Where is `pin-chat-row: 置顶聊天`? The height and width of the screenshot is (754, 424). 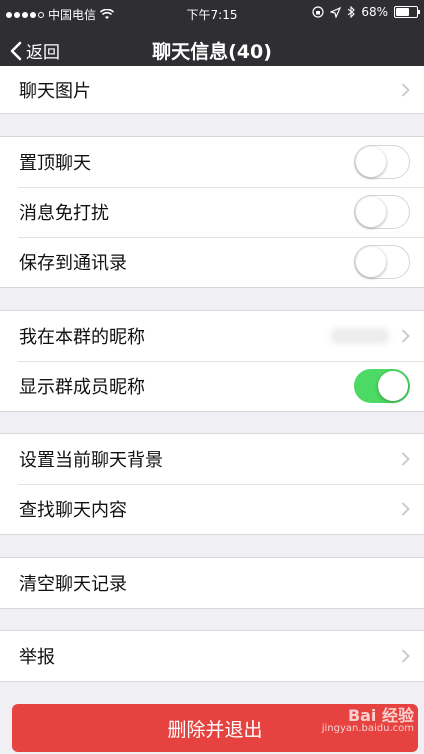
pin-chat-row: 置顶聊天 is located at coordinates (212, 162).